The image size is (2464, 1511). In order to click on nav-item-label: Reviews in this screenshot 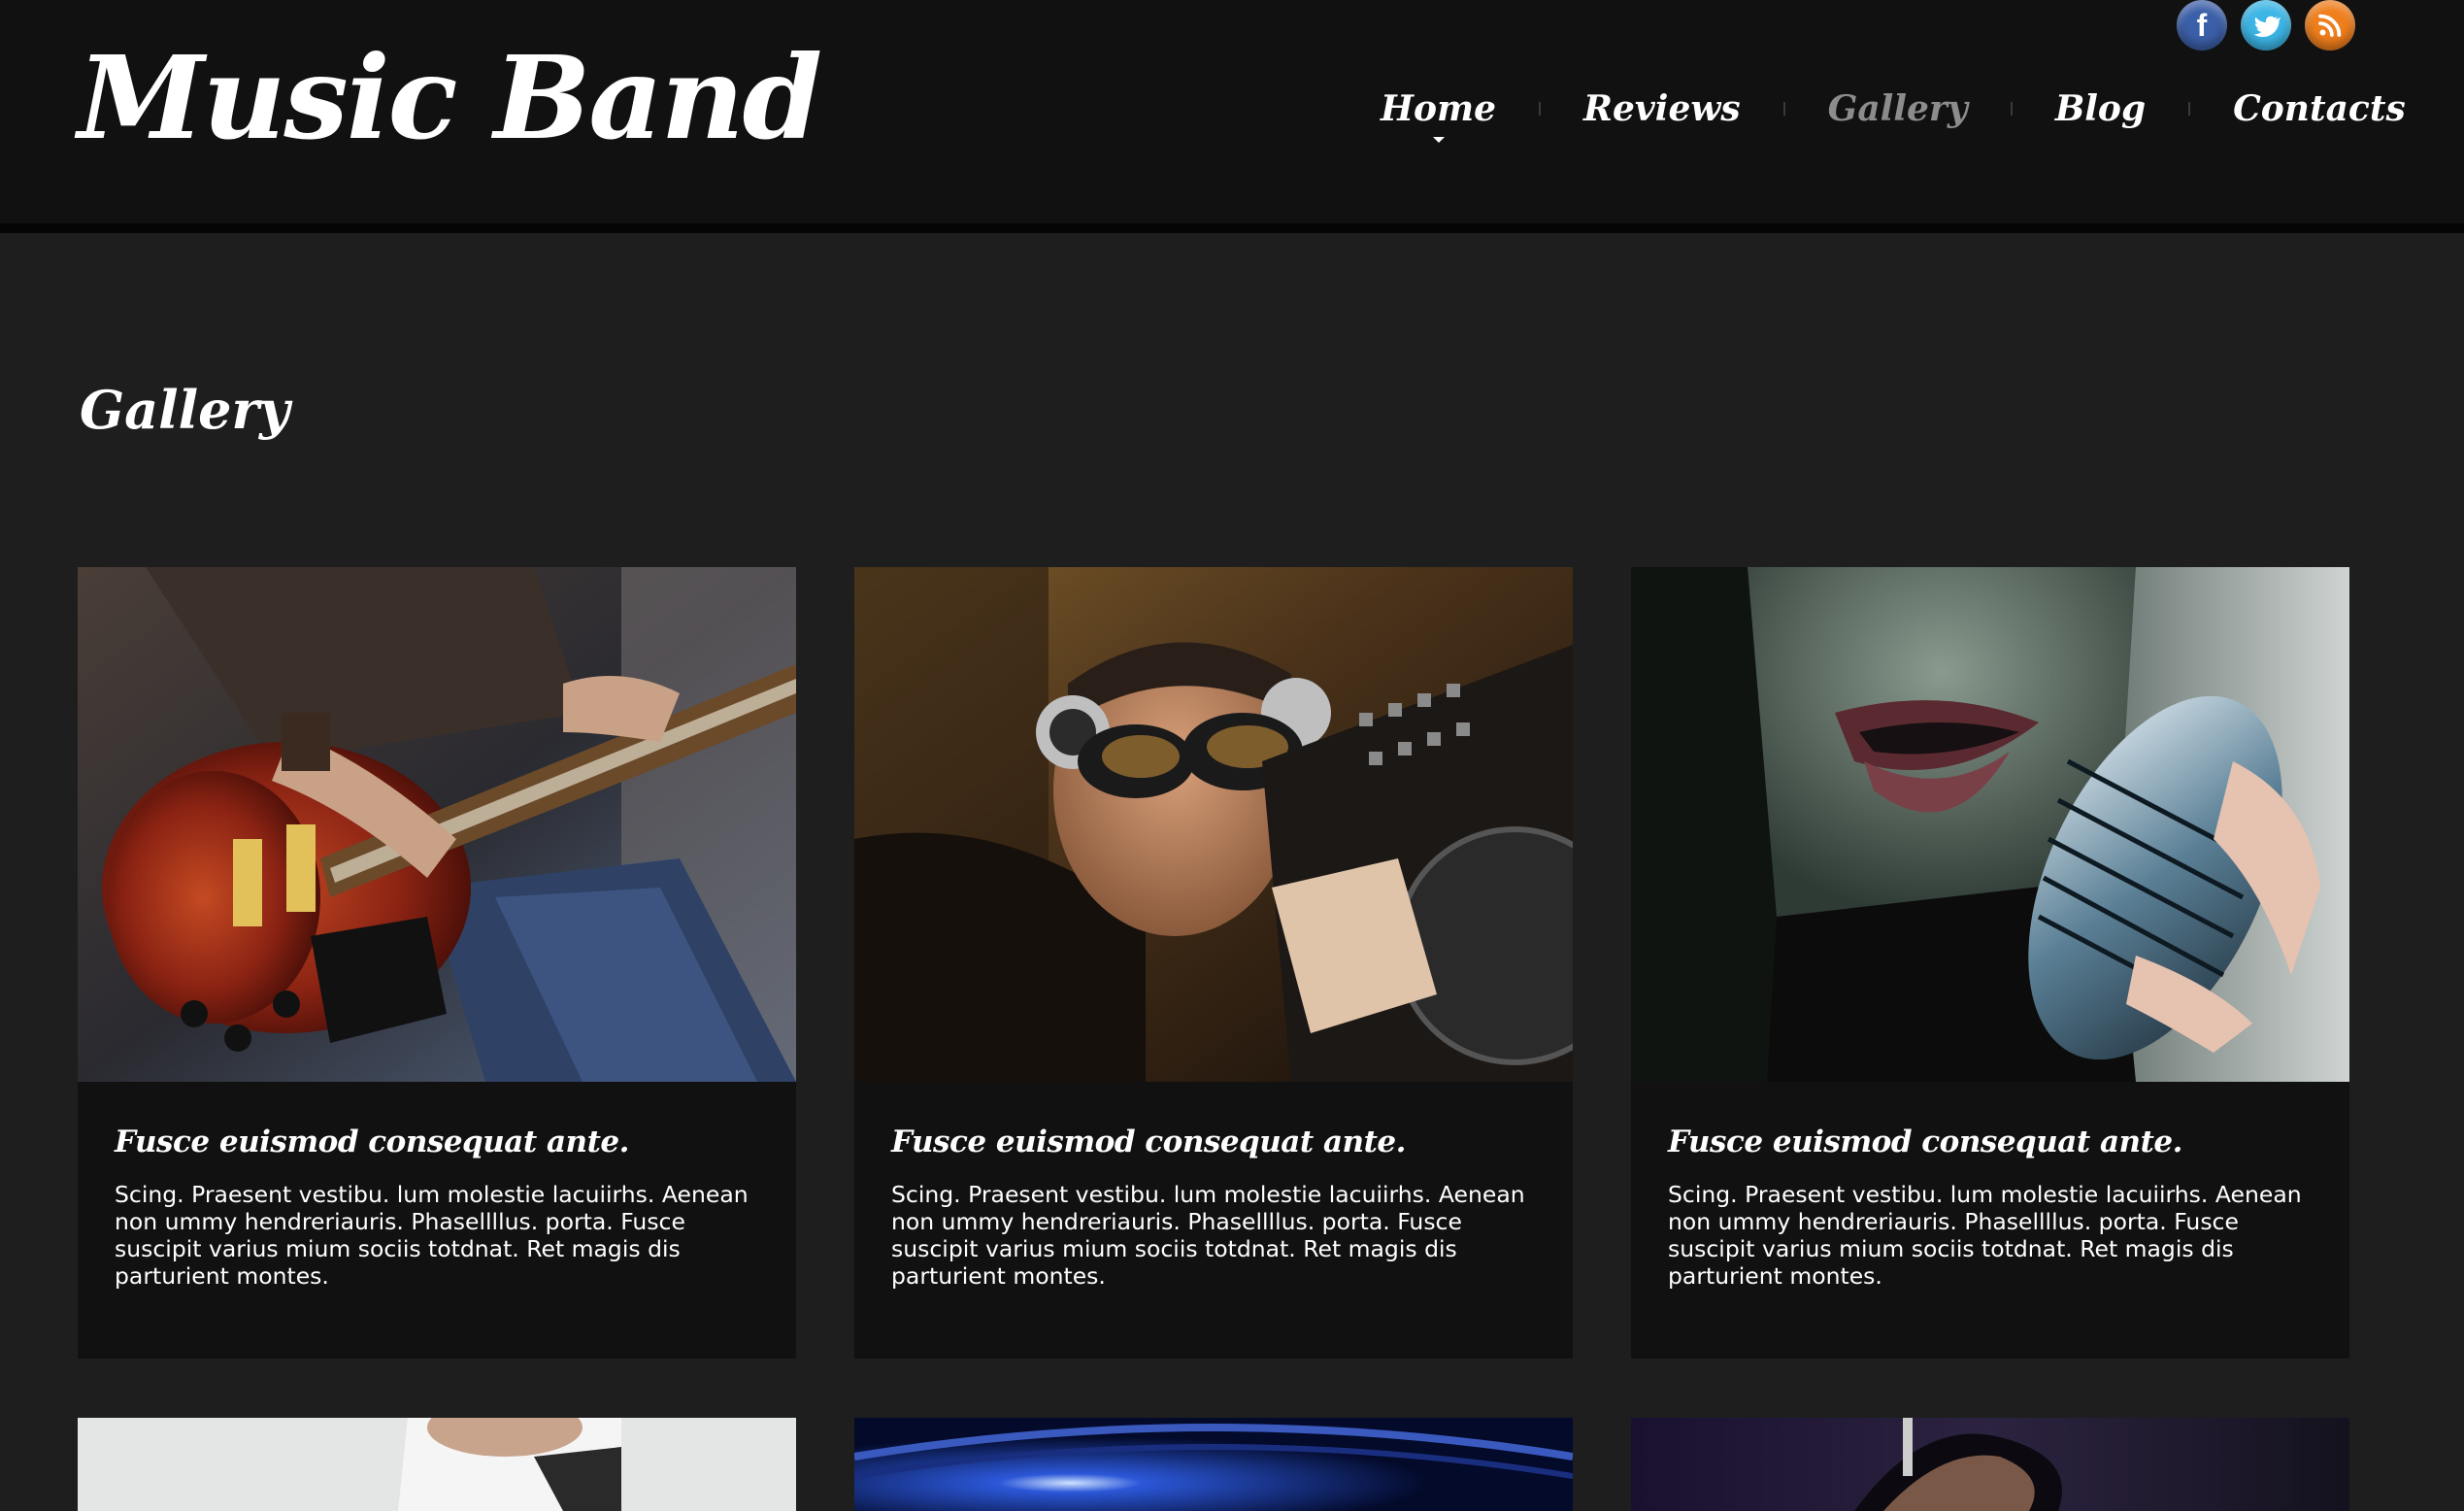, I will do `click(1662, 108)`.